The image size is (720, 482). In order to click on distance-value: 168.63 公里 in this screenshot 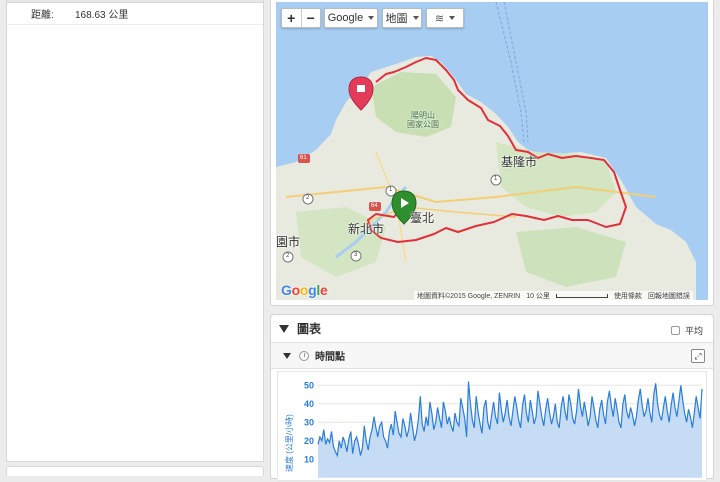, I will do `click(102, 15)`.